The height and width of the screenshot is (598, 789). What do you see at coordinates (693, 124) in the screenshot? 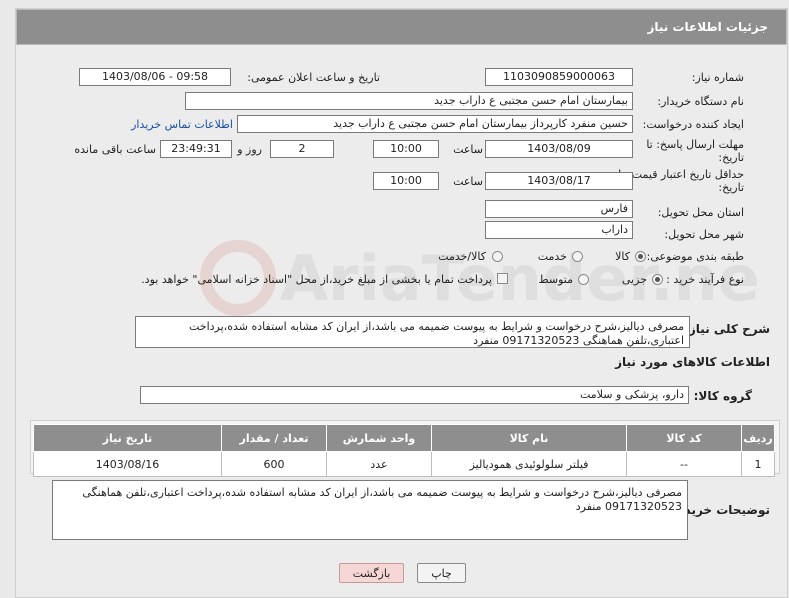
I see `requester-label: ایجاد کننده درخواست:` at bounding box center [693, 124].